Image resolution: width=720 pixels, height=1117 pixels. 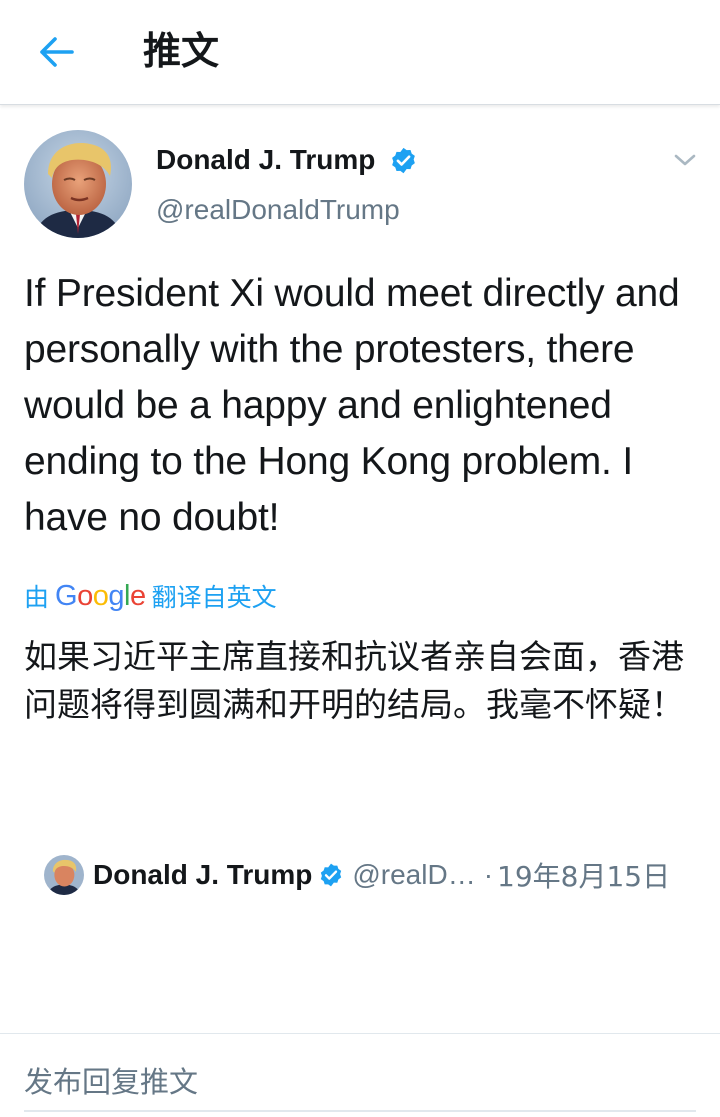 I want to click on tweet-date: 19年8月15日, so click(x=584, y=876).